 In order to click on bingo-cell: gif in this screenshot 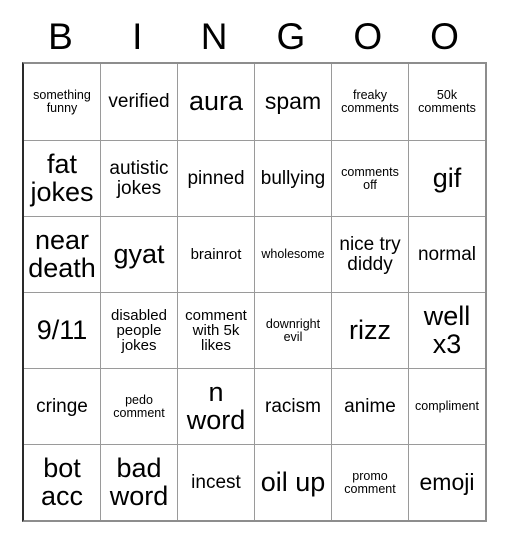, I will do `click(446, 178)`.